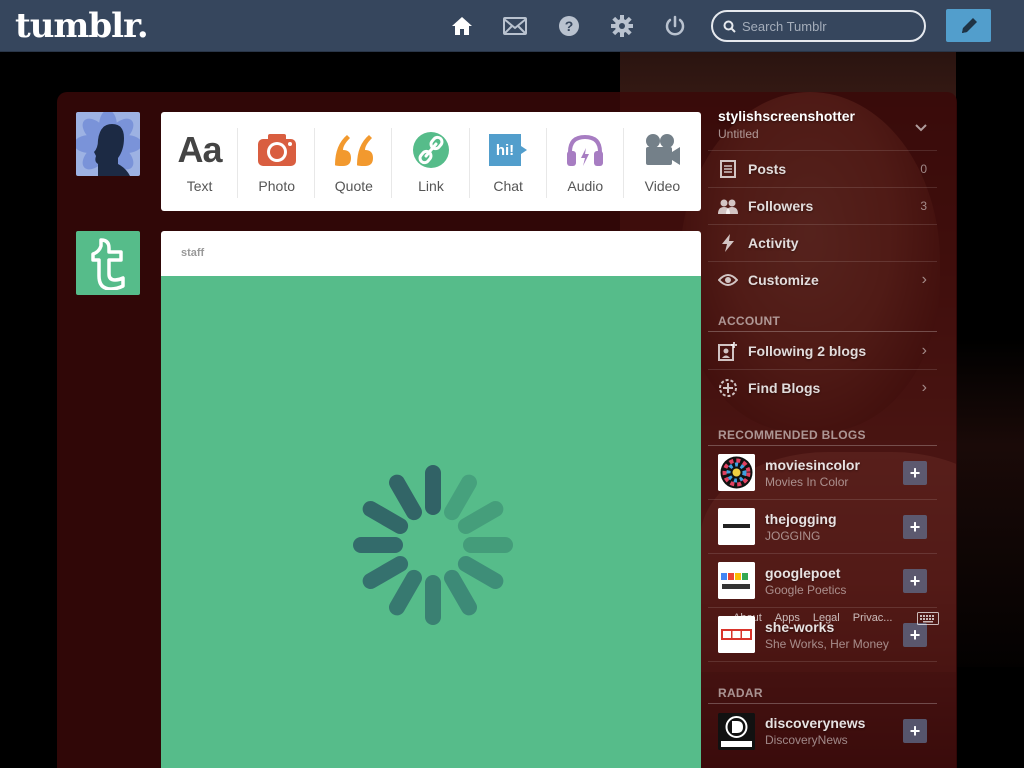 The image size is (1024, 768). Describe the element at coordinates (990, 410) in the screenshot. I see `background-dark-edge` at that location.